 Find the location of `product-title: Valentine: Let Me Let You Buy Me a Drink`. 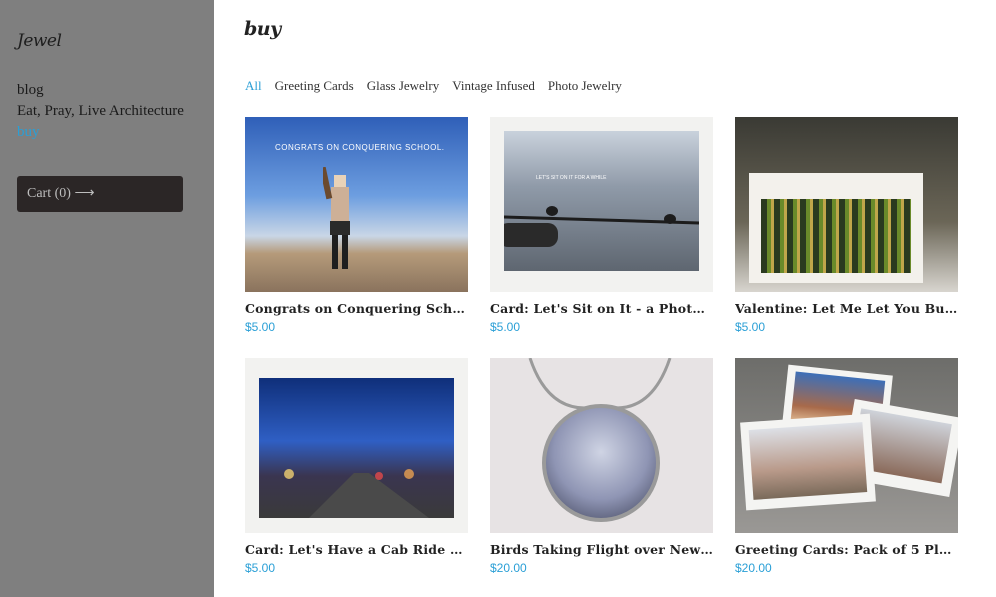

product-title: Valentine: Let Me Let You Buy Me a Drink is located at coordinates (846, 308).